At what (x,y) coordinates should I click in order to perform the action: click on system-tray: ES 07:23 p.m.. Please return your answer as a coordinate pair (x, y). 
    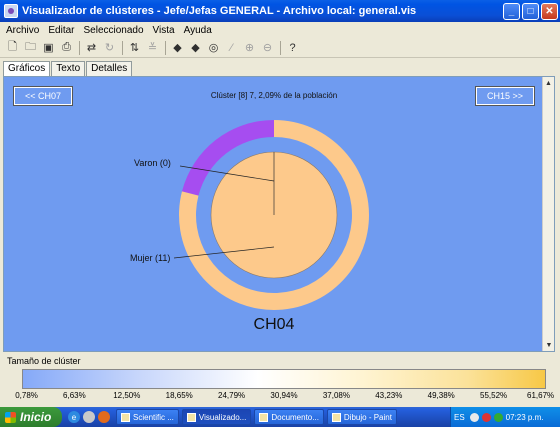
    Looking at the image, I should click on (505, 417).